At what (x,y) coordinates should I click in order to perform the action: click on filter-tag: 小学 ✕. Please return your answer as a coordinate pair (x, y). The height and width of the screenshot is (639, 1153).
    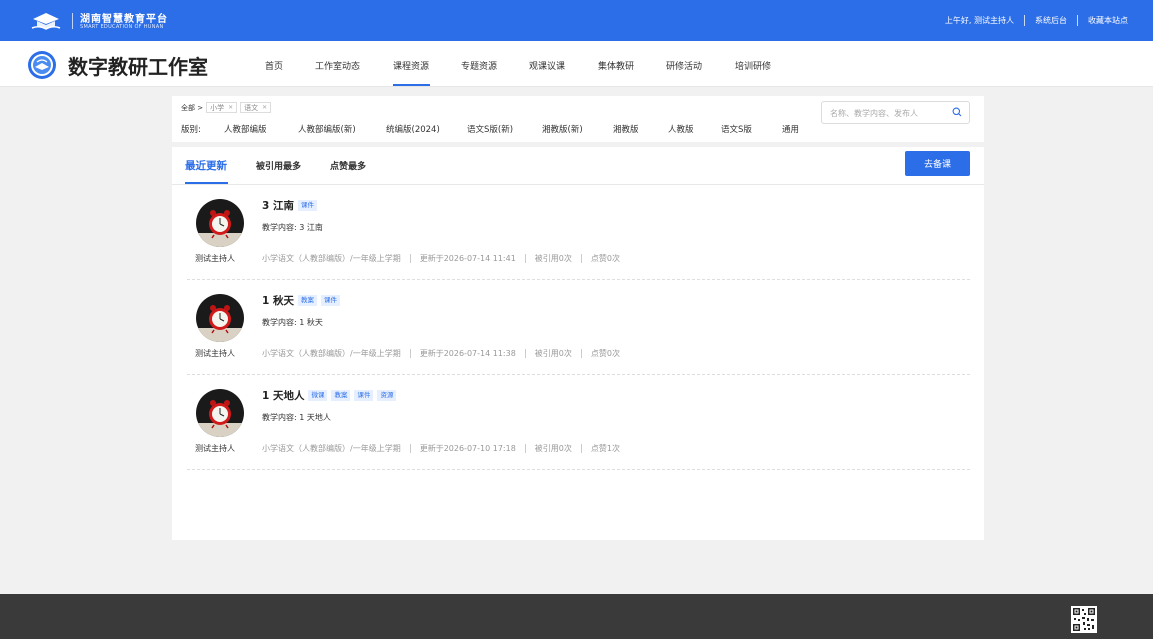
    Looking at the image, I should click on (222, 107).